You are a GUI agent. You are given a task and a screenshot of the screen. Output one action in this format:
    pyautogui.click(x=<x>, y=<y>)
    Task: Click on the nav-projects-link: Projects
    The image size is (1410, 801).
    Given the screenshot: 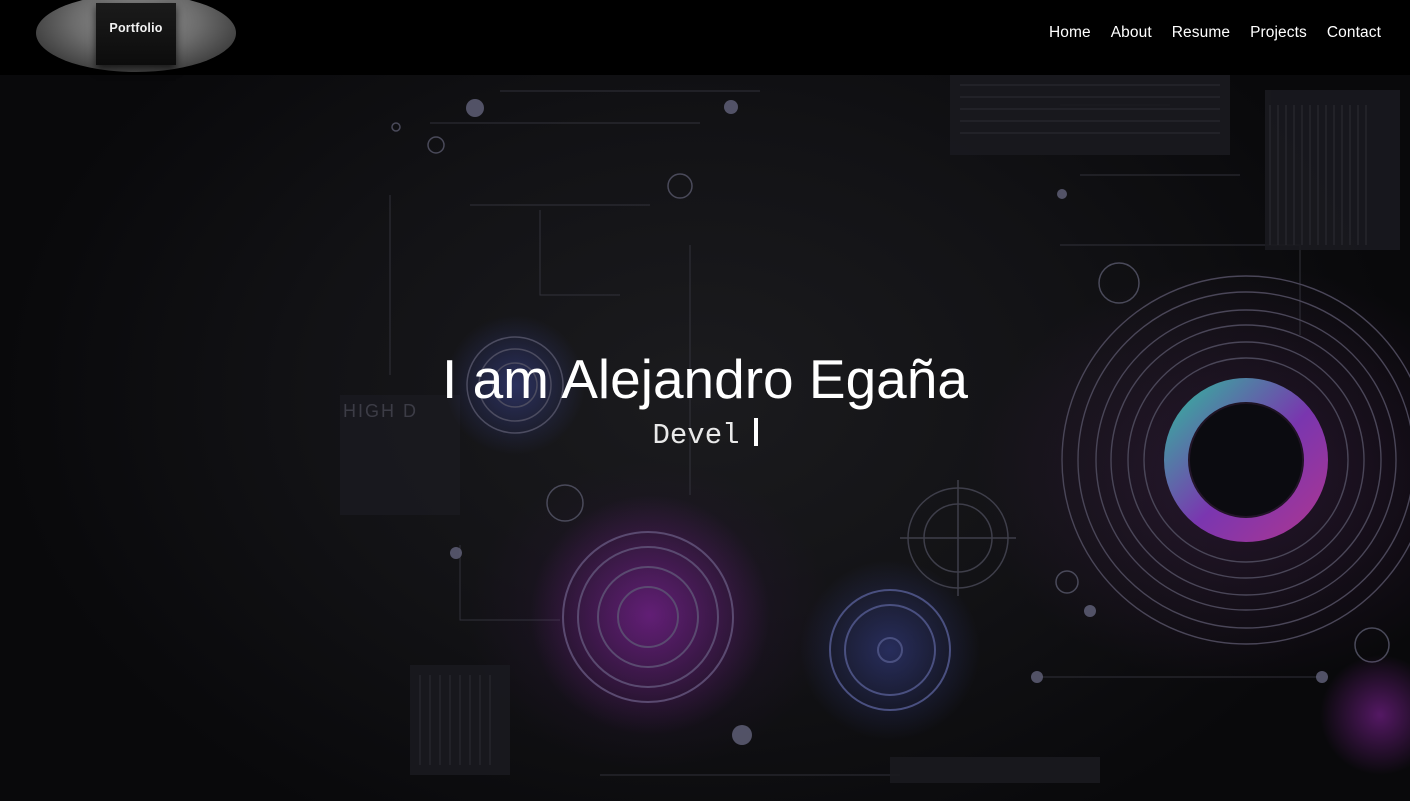 What is the action you would take?
    pyautogui.click(x=1278, y=33)
    